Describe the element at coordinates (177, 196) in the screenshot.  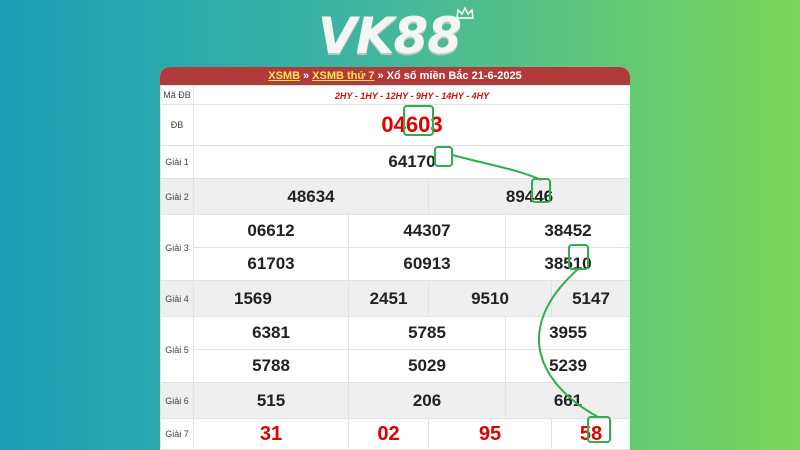
I see `row-label: Giải 2` at that location.